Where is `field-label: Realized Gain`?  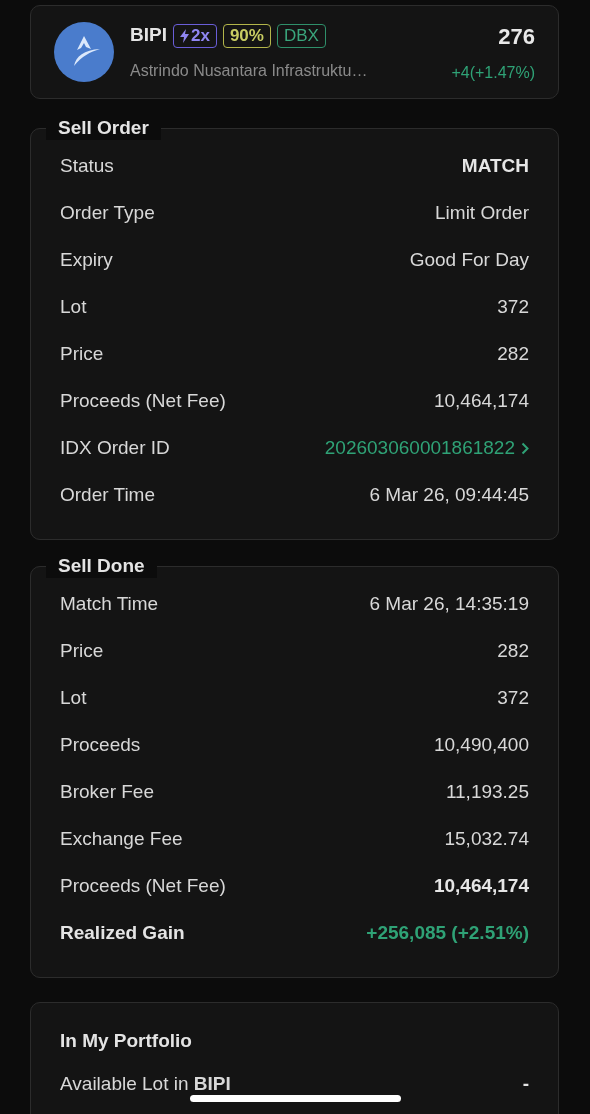 field-label: Realized Gain is located at coordinates (122, 933).